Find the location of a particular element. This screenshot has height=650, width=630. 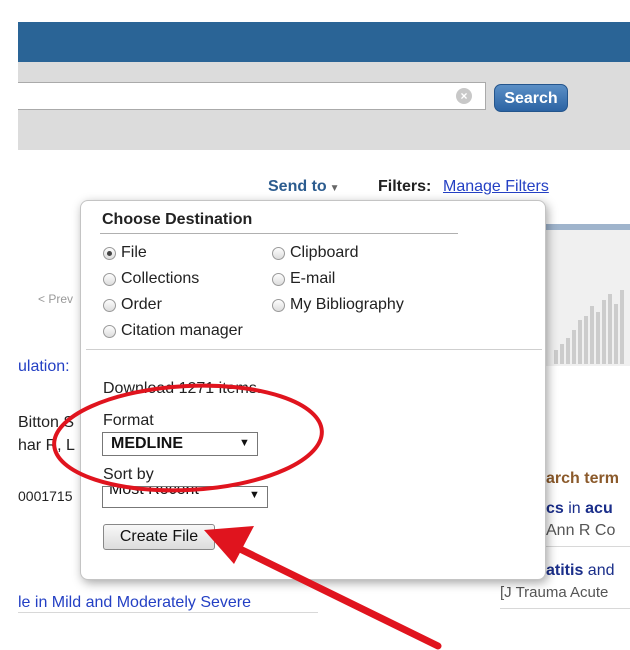

option-citation-manager-label: Citation manager is located at coordinates (182, 330).